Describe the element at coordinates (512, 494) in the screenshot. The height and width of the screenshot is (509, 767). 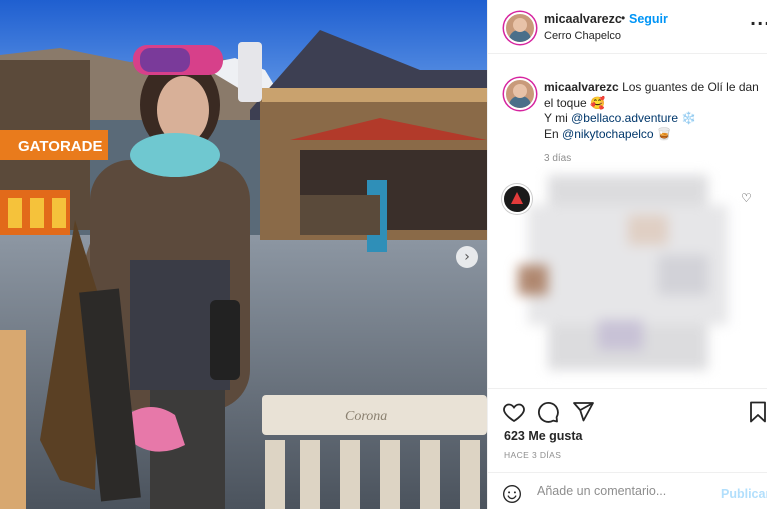
I see `emoji-icon` at that location.